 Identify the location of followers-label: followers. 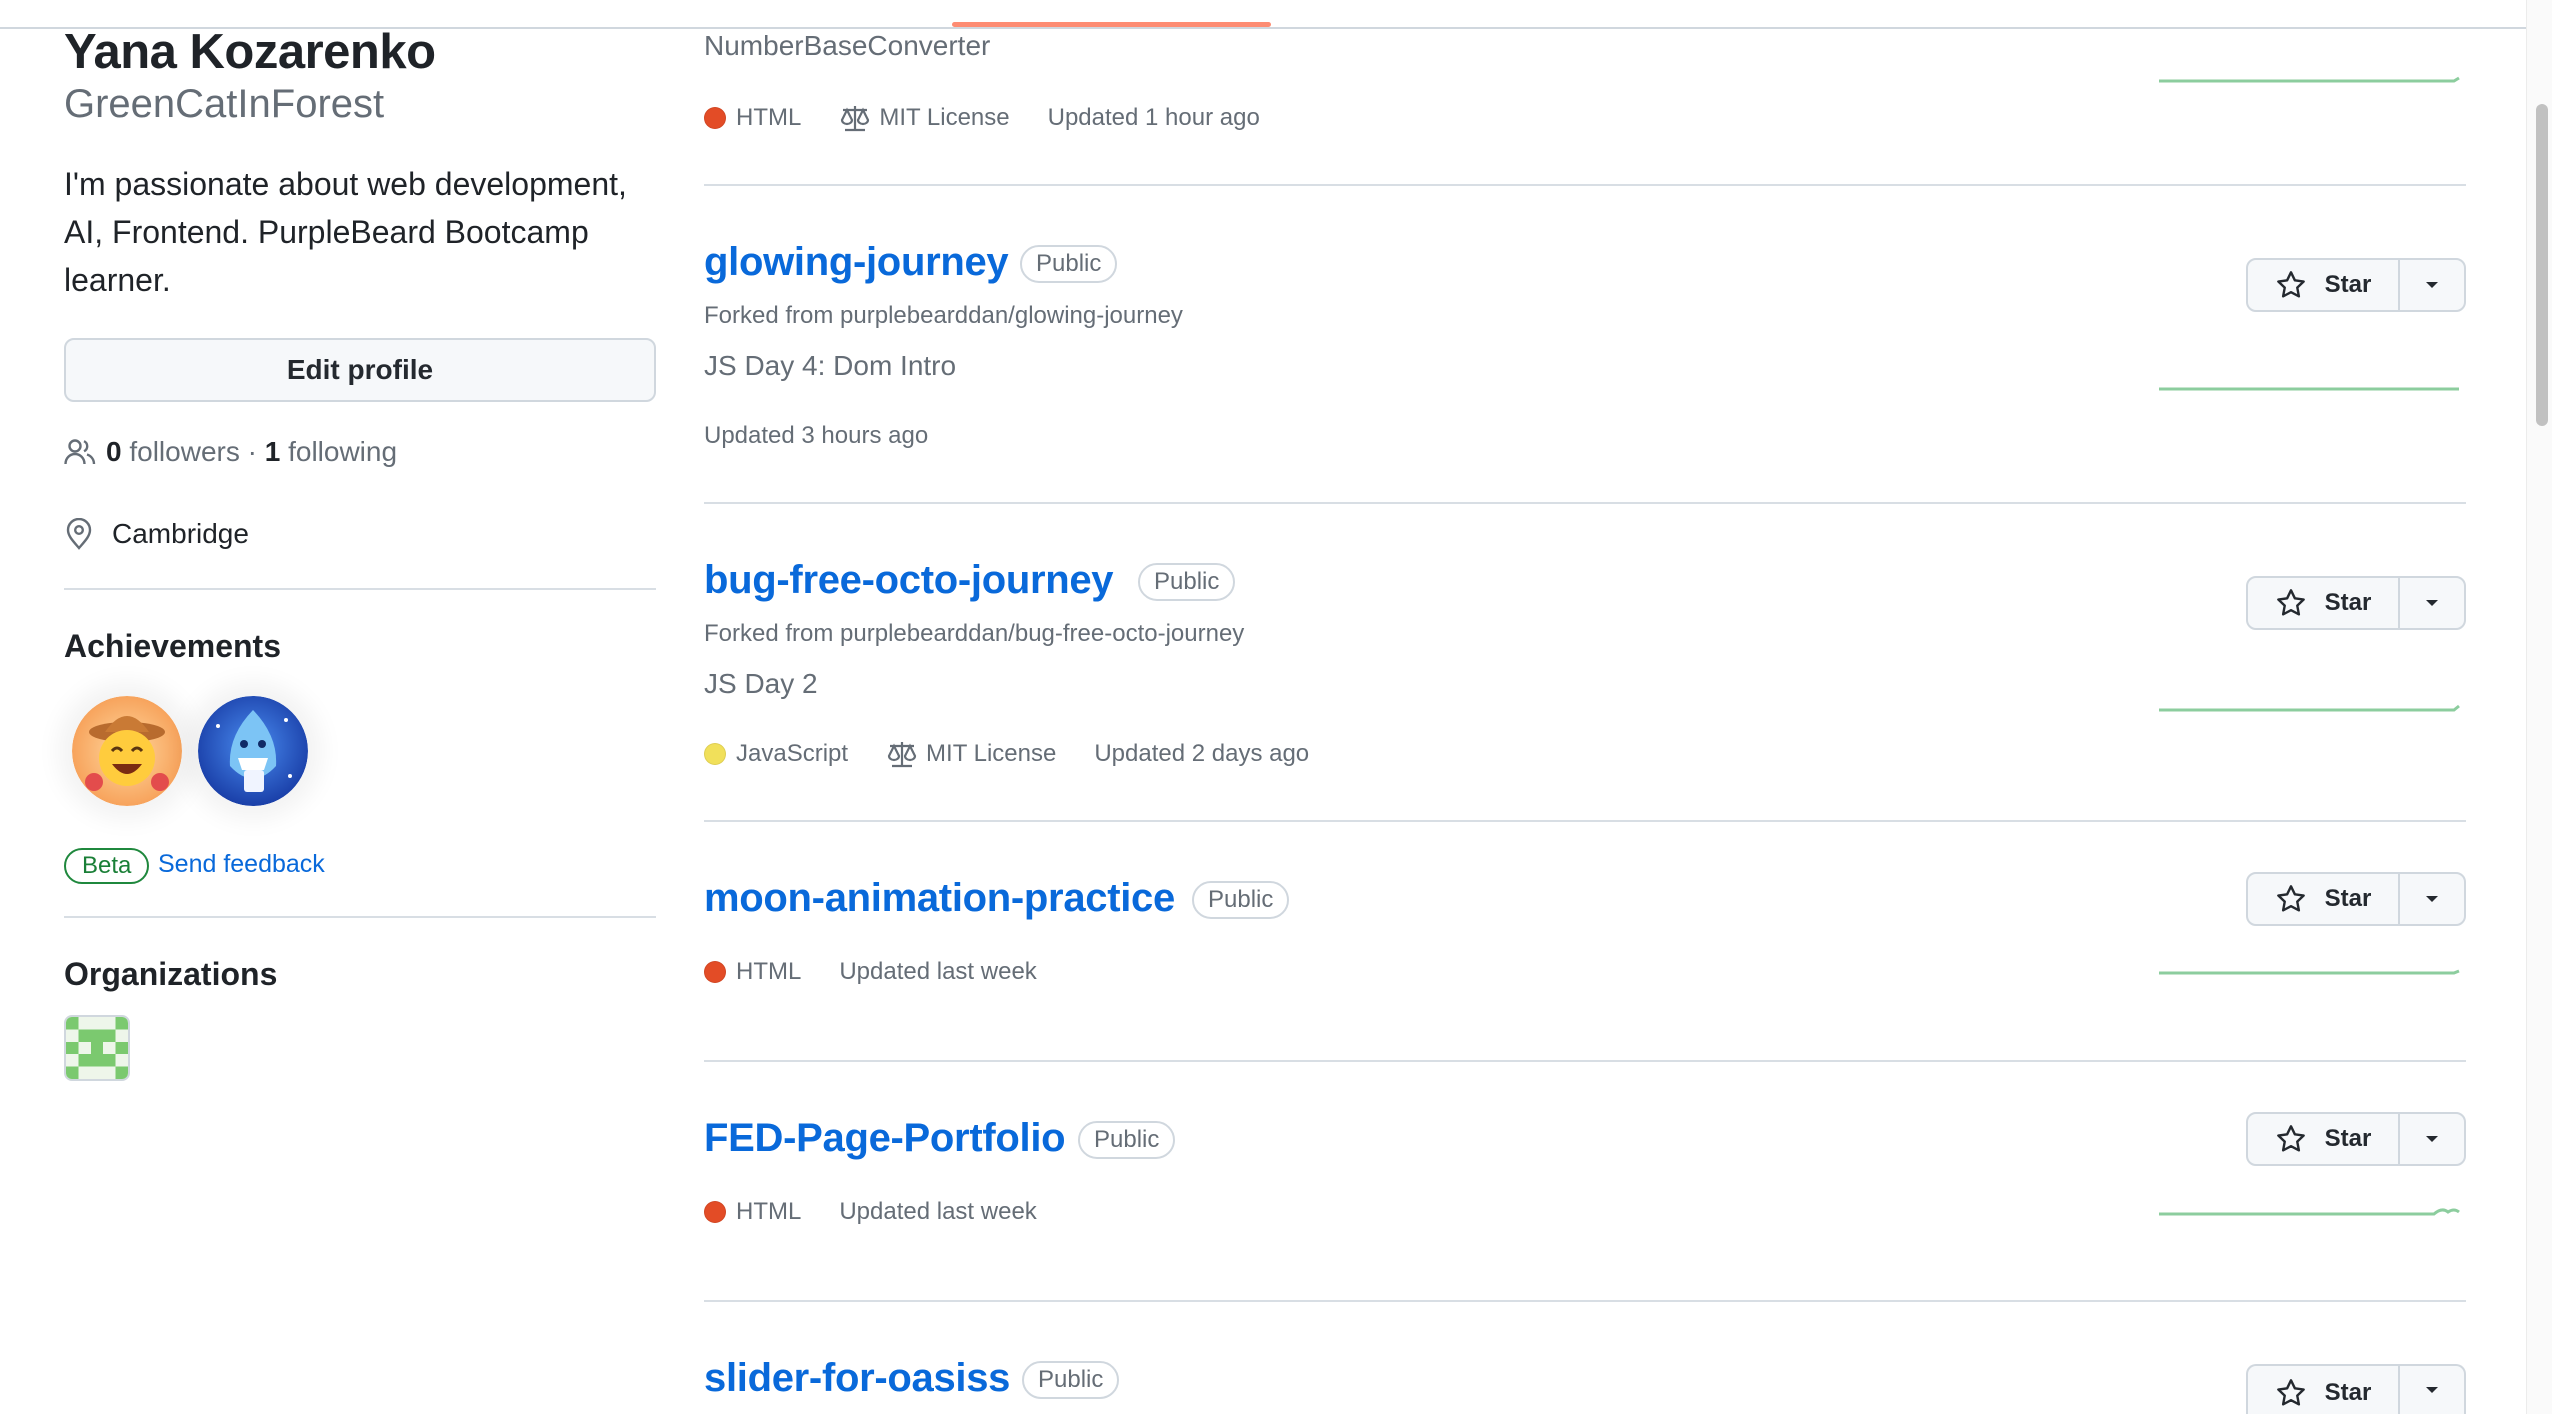
(184, 451).